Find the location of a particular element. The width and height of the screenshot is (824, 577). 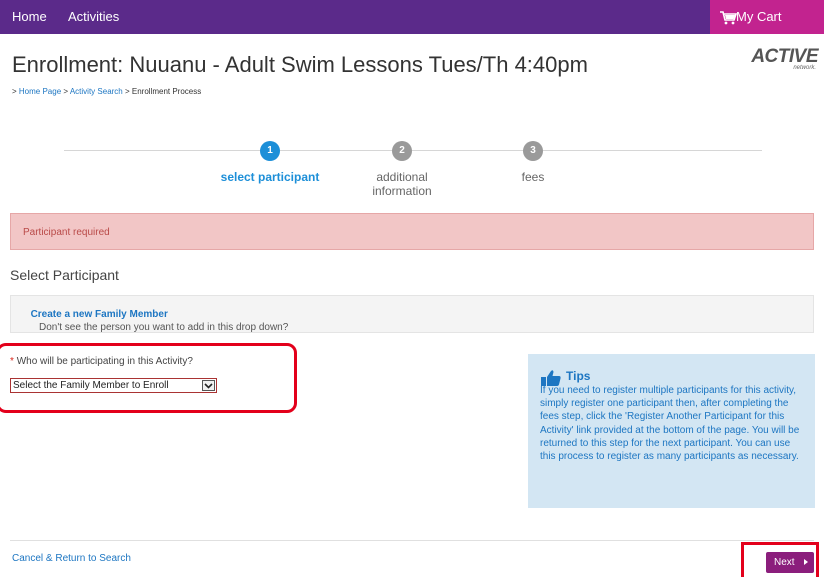

step-1-label: select participant is located at coordinates (270, 177).